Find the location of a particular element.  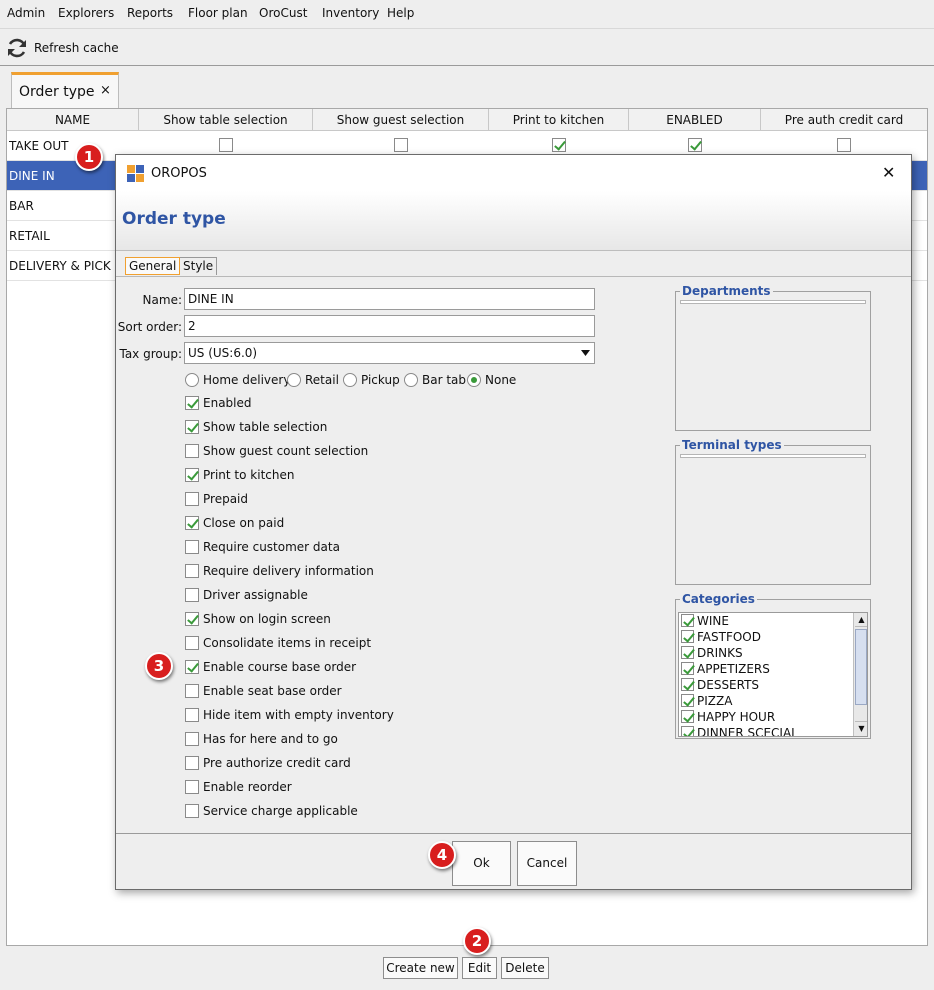

radio-none-label: None is located at coordinates (501, 380).